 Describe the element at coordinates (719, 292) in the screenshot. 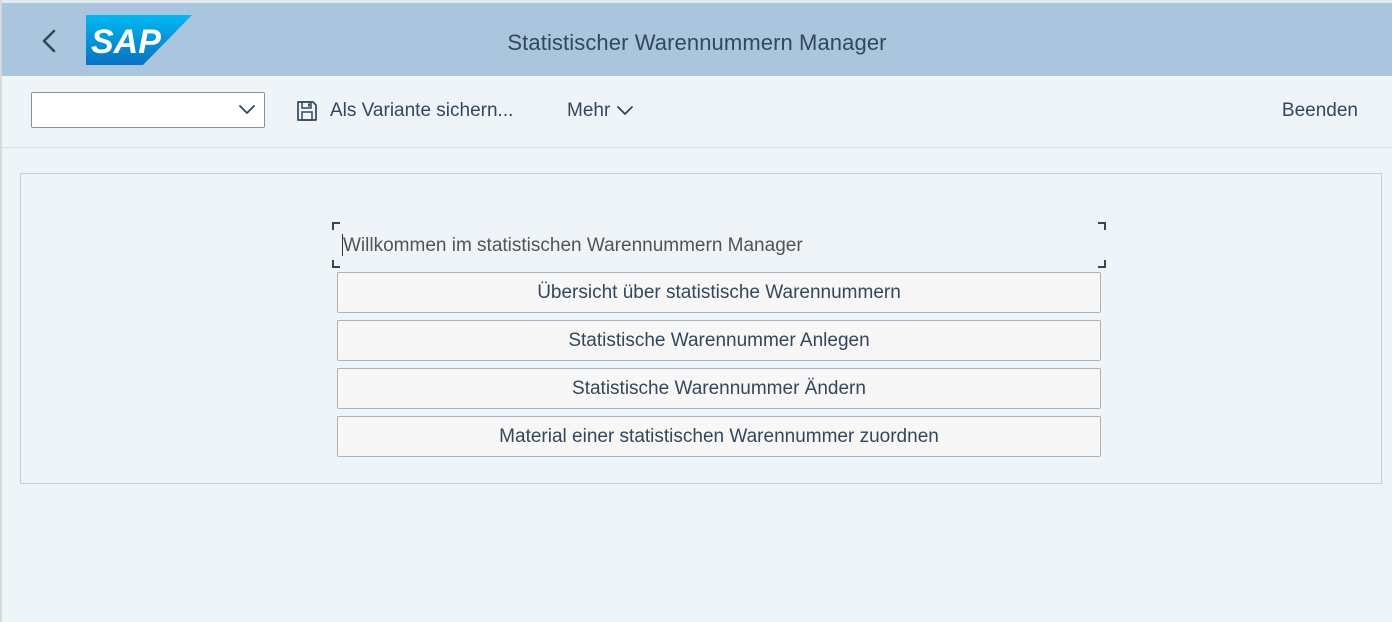

I see `overview-button: Übersicht über statistische Warennummern` at that location.